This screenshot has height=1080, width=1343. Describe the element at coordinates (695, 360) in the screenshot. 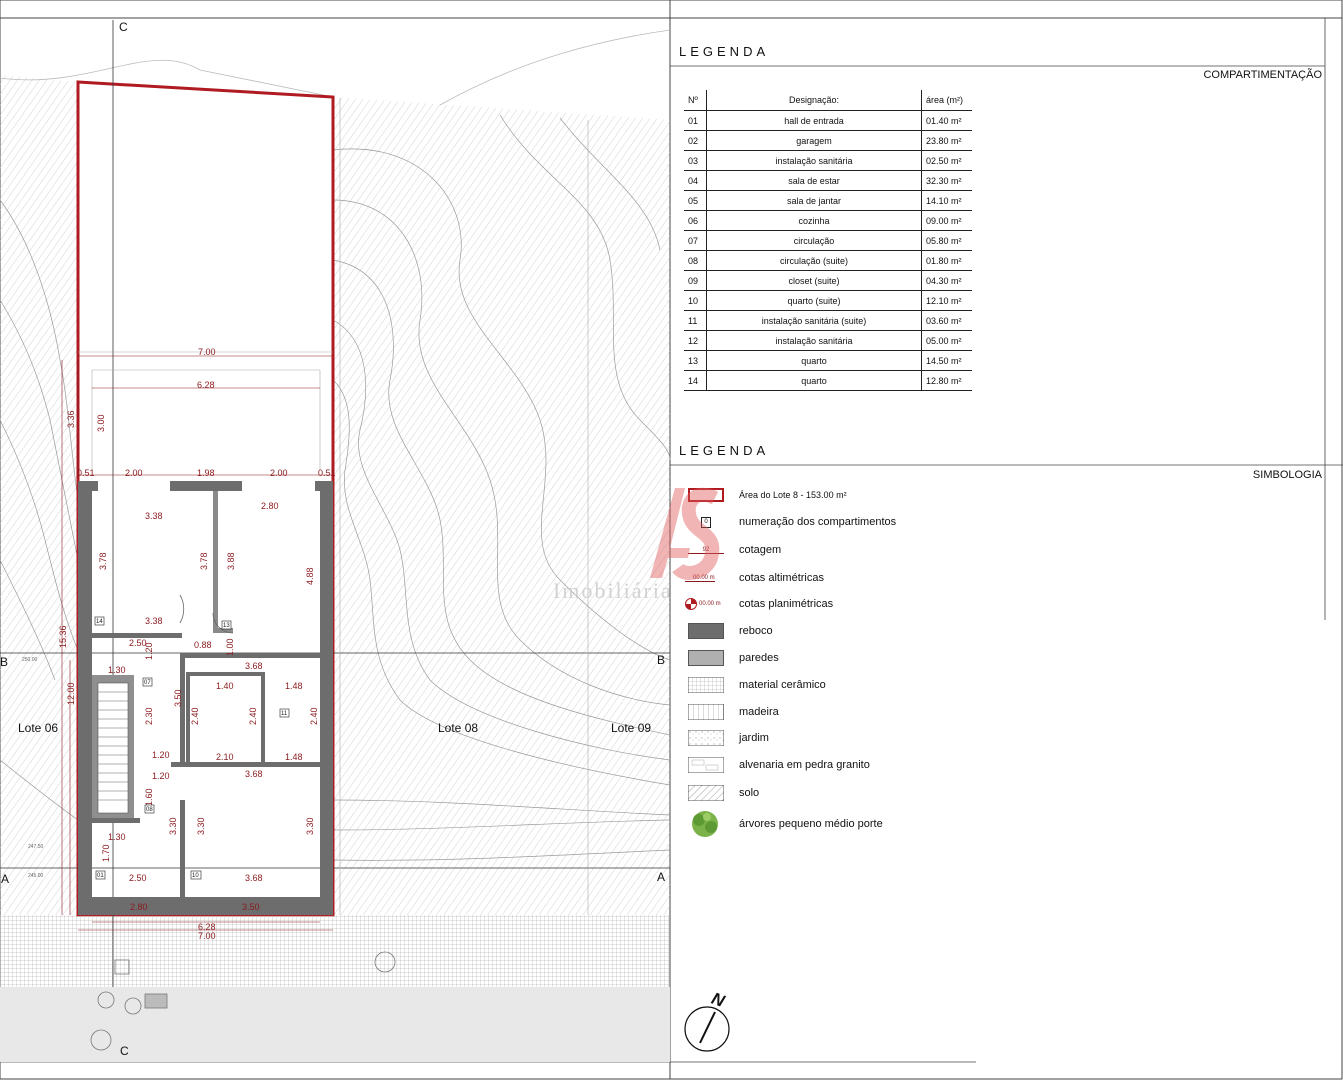

I see `room-number: 13` at that location.